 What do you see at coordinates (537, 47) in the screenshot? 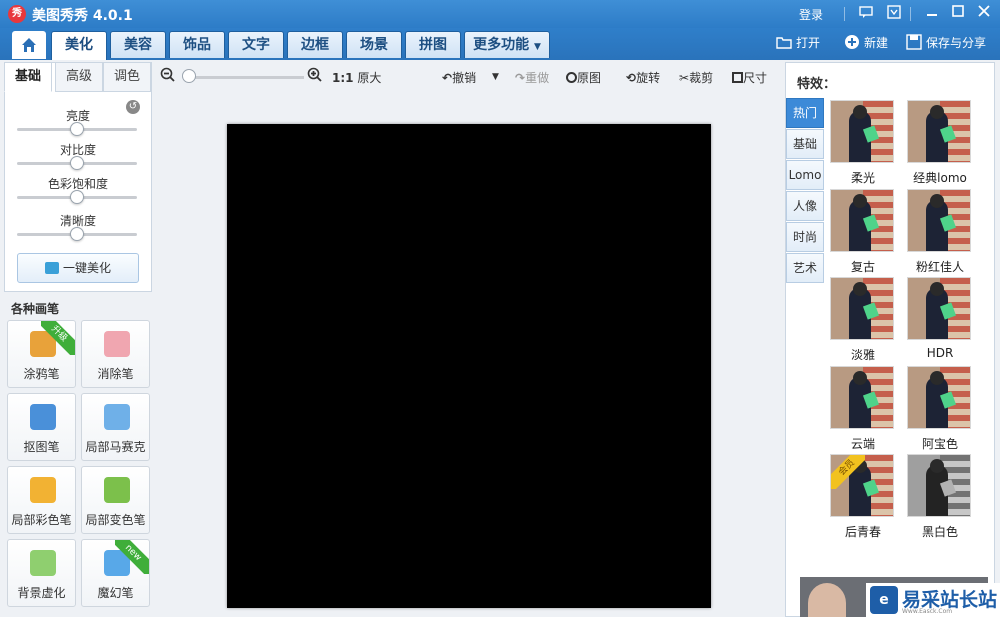
I see `dropdown-arrow-icon: ▼` at bounding box center [537, 47].